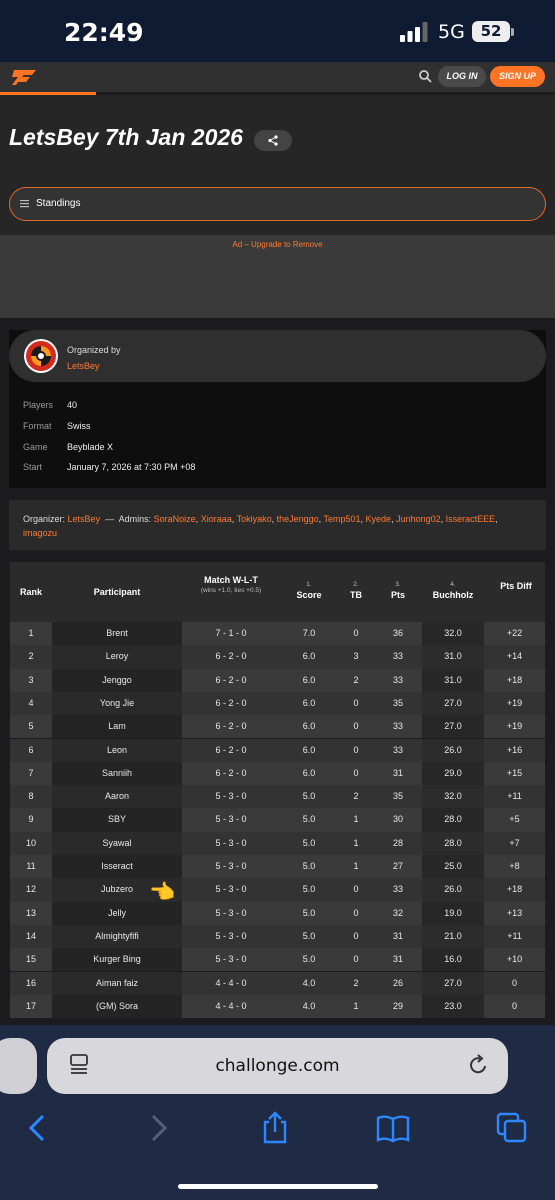  I want to click on points-diff-cell: +19, so click(514, 702).